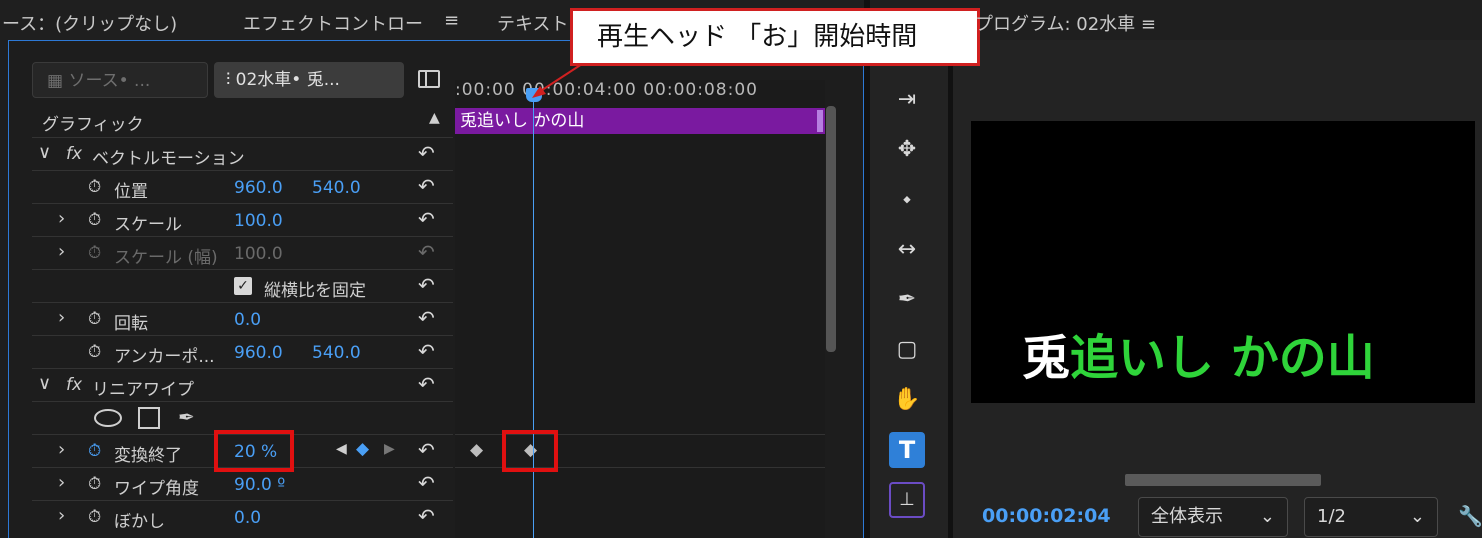 The height and width of the screenshot is (538, 1482). Describe the element at coordinates (532, 23) in the screenshot. I see `tab-text: テキスト` at that location.